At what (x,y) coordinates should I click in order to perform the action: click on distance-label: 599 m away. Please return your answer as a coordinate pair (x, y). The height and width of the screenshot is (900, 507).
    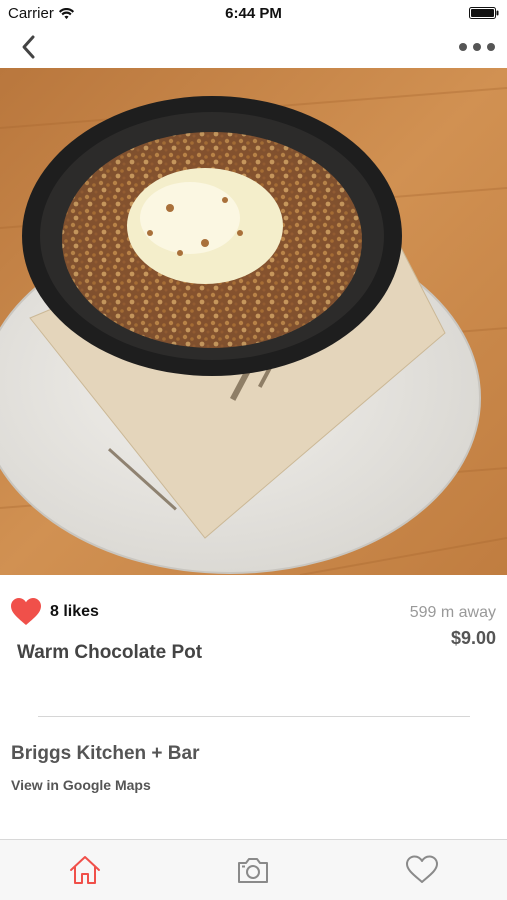
    Looking at the image, I should click on (452, 612).